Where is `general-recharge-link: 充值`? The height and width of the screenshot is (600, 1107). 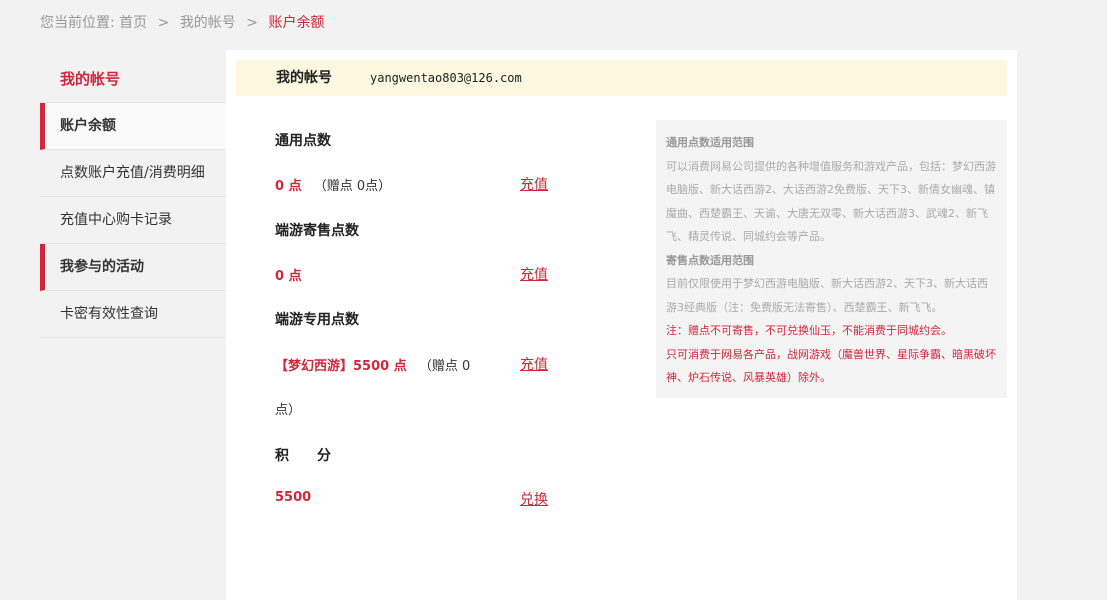 general-recharge-link: 充值 is located at coordinates (534, 184).